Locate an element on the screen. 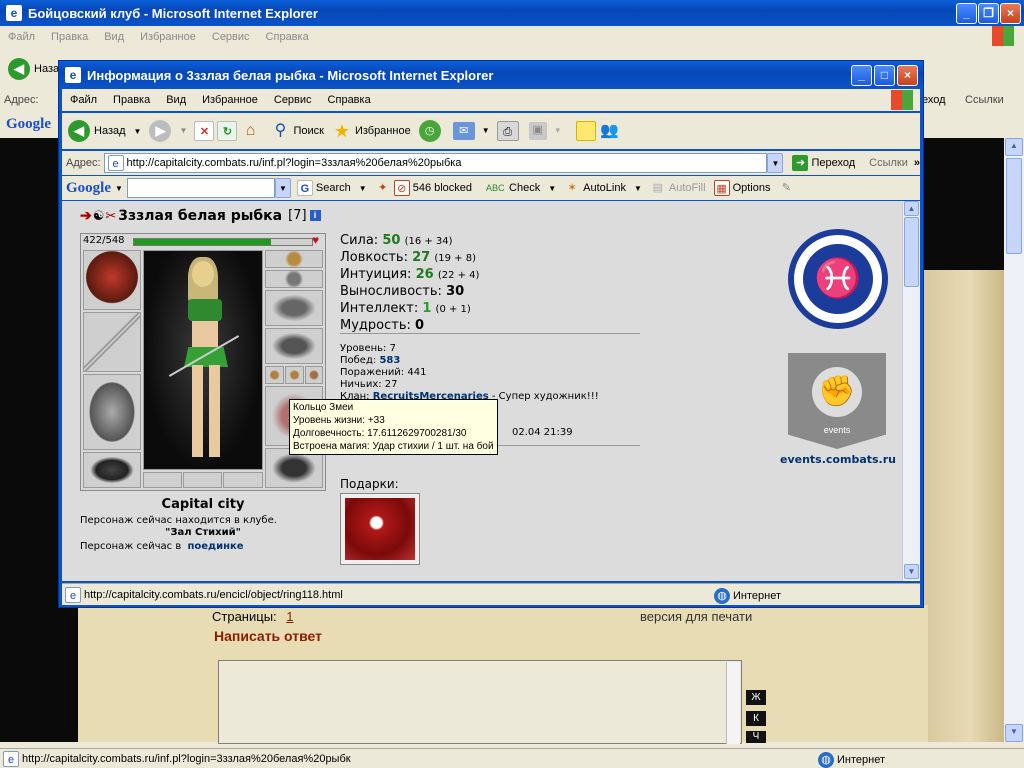 The image size is (1024, 768). clan-badge-icon: ✂ is located at coordinates (110, 216).